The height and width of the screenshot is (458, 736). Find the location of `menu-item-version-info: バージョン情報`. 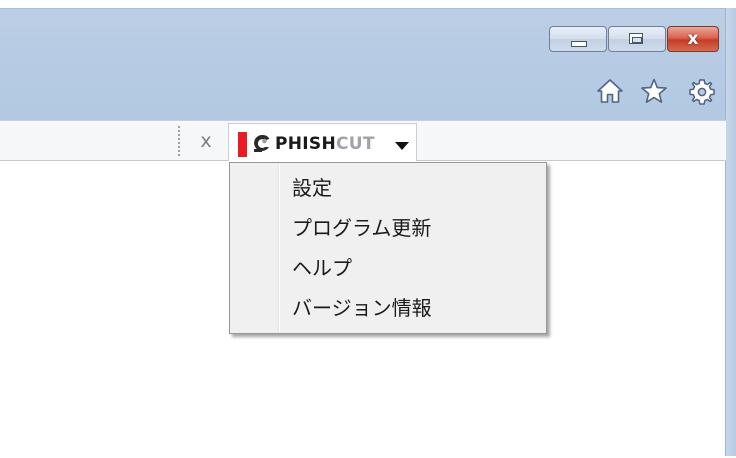

menu-item-version-info: バージョン情報 is located at coordinates (388, 308).